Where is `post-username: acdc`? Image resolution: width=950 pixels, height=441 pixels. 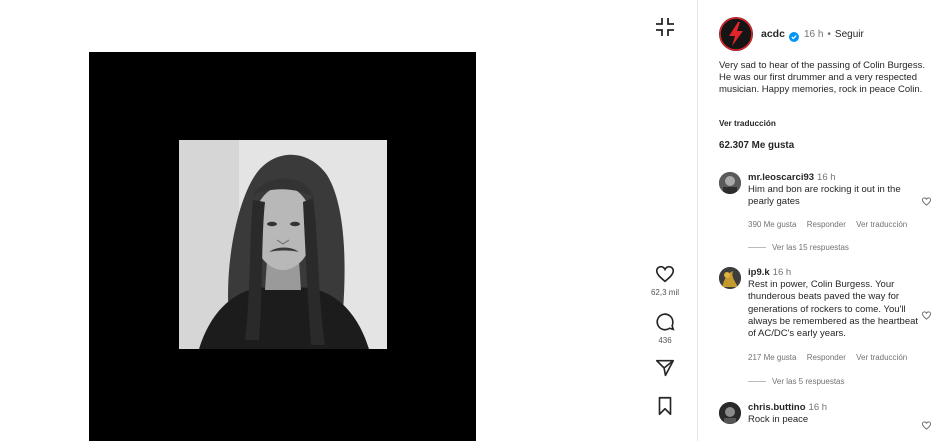 post-username: acdc is located at coordinates (773, 34).